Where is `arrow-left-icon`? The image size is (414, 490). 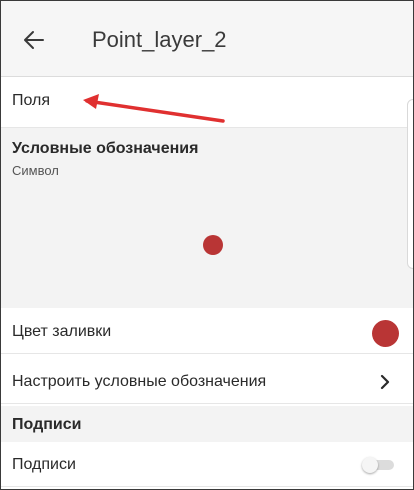 arrow-left-icon is located at coordinates (34, 40).